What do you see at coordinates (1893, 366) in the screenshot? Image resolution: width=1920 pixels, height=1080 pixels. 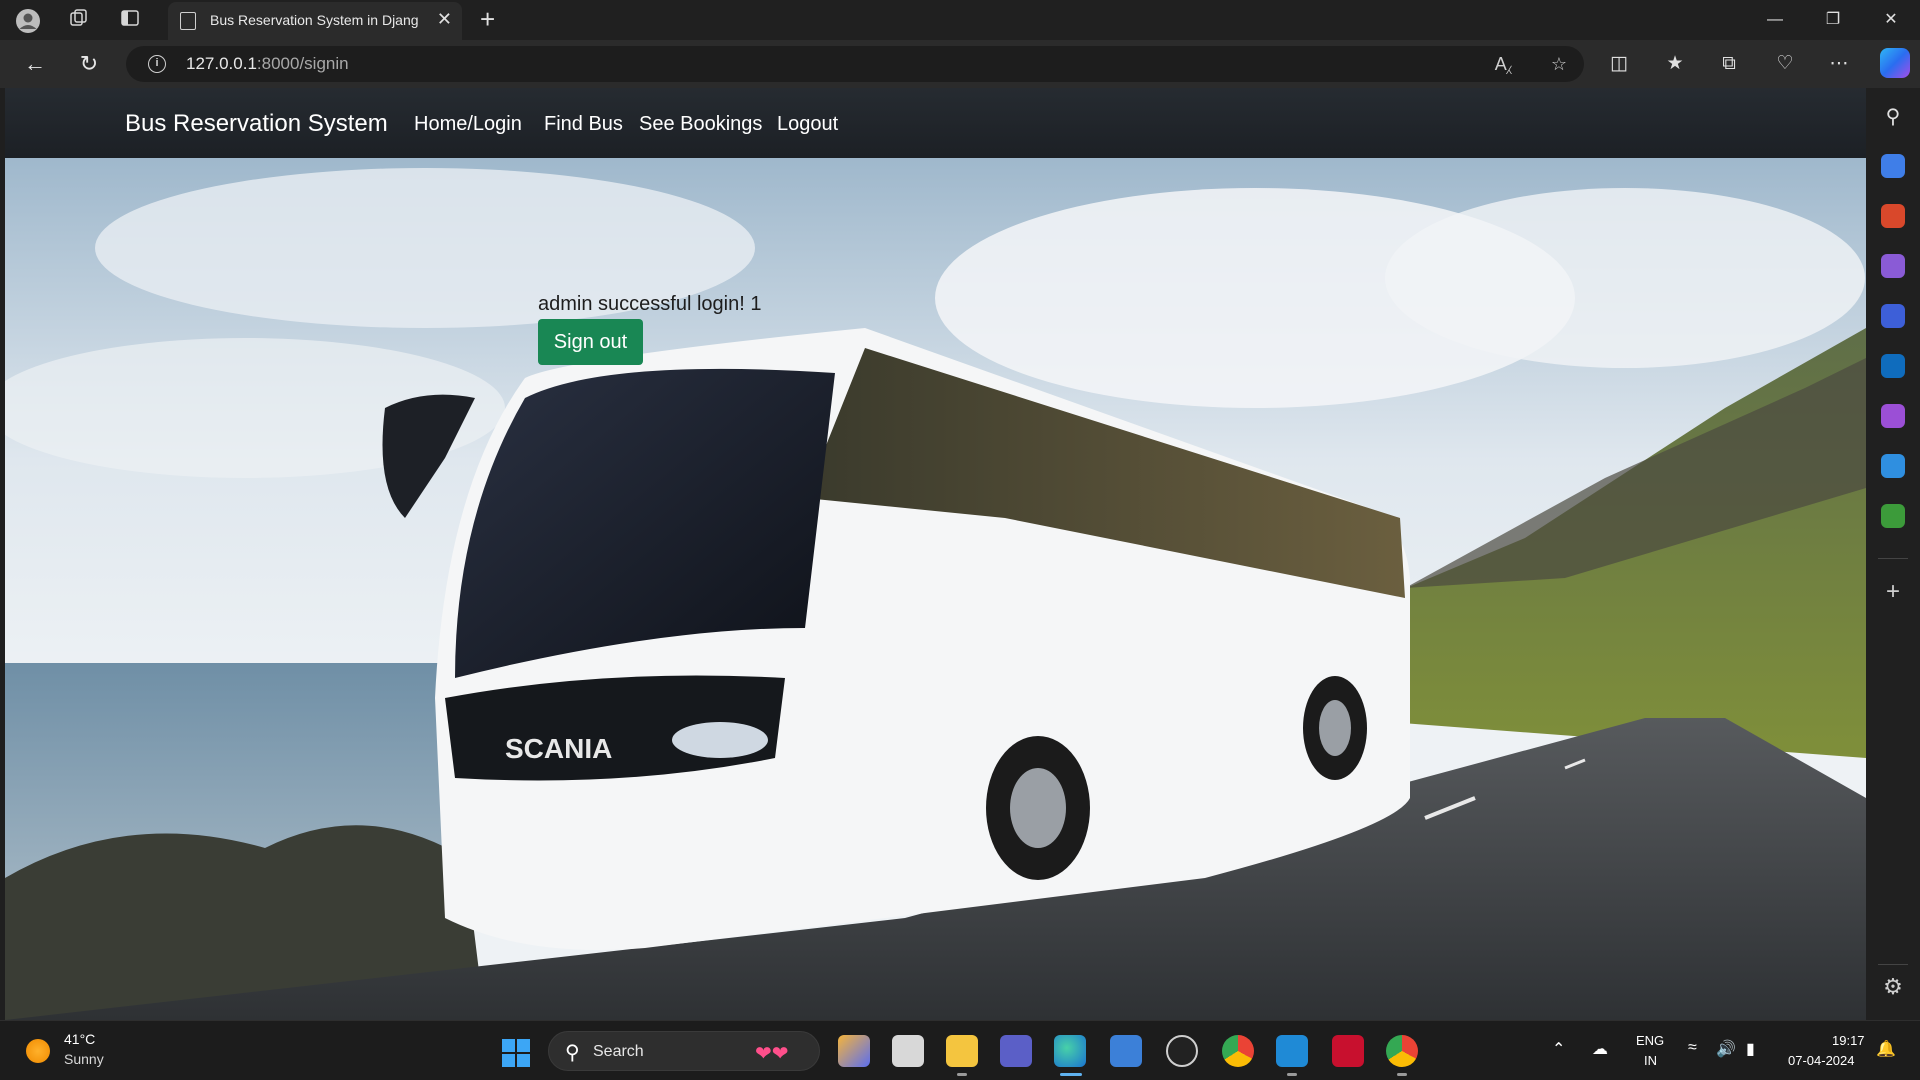 I see `sidebar-outlook-icon` at bounding box center [1893, 366].